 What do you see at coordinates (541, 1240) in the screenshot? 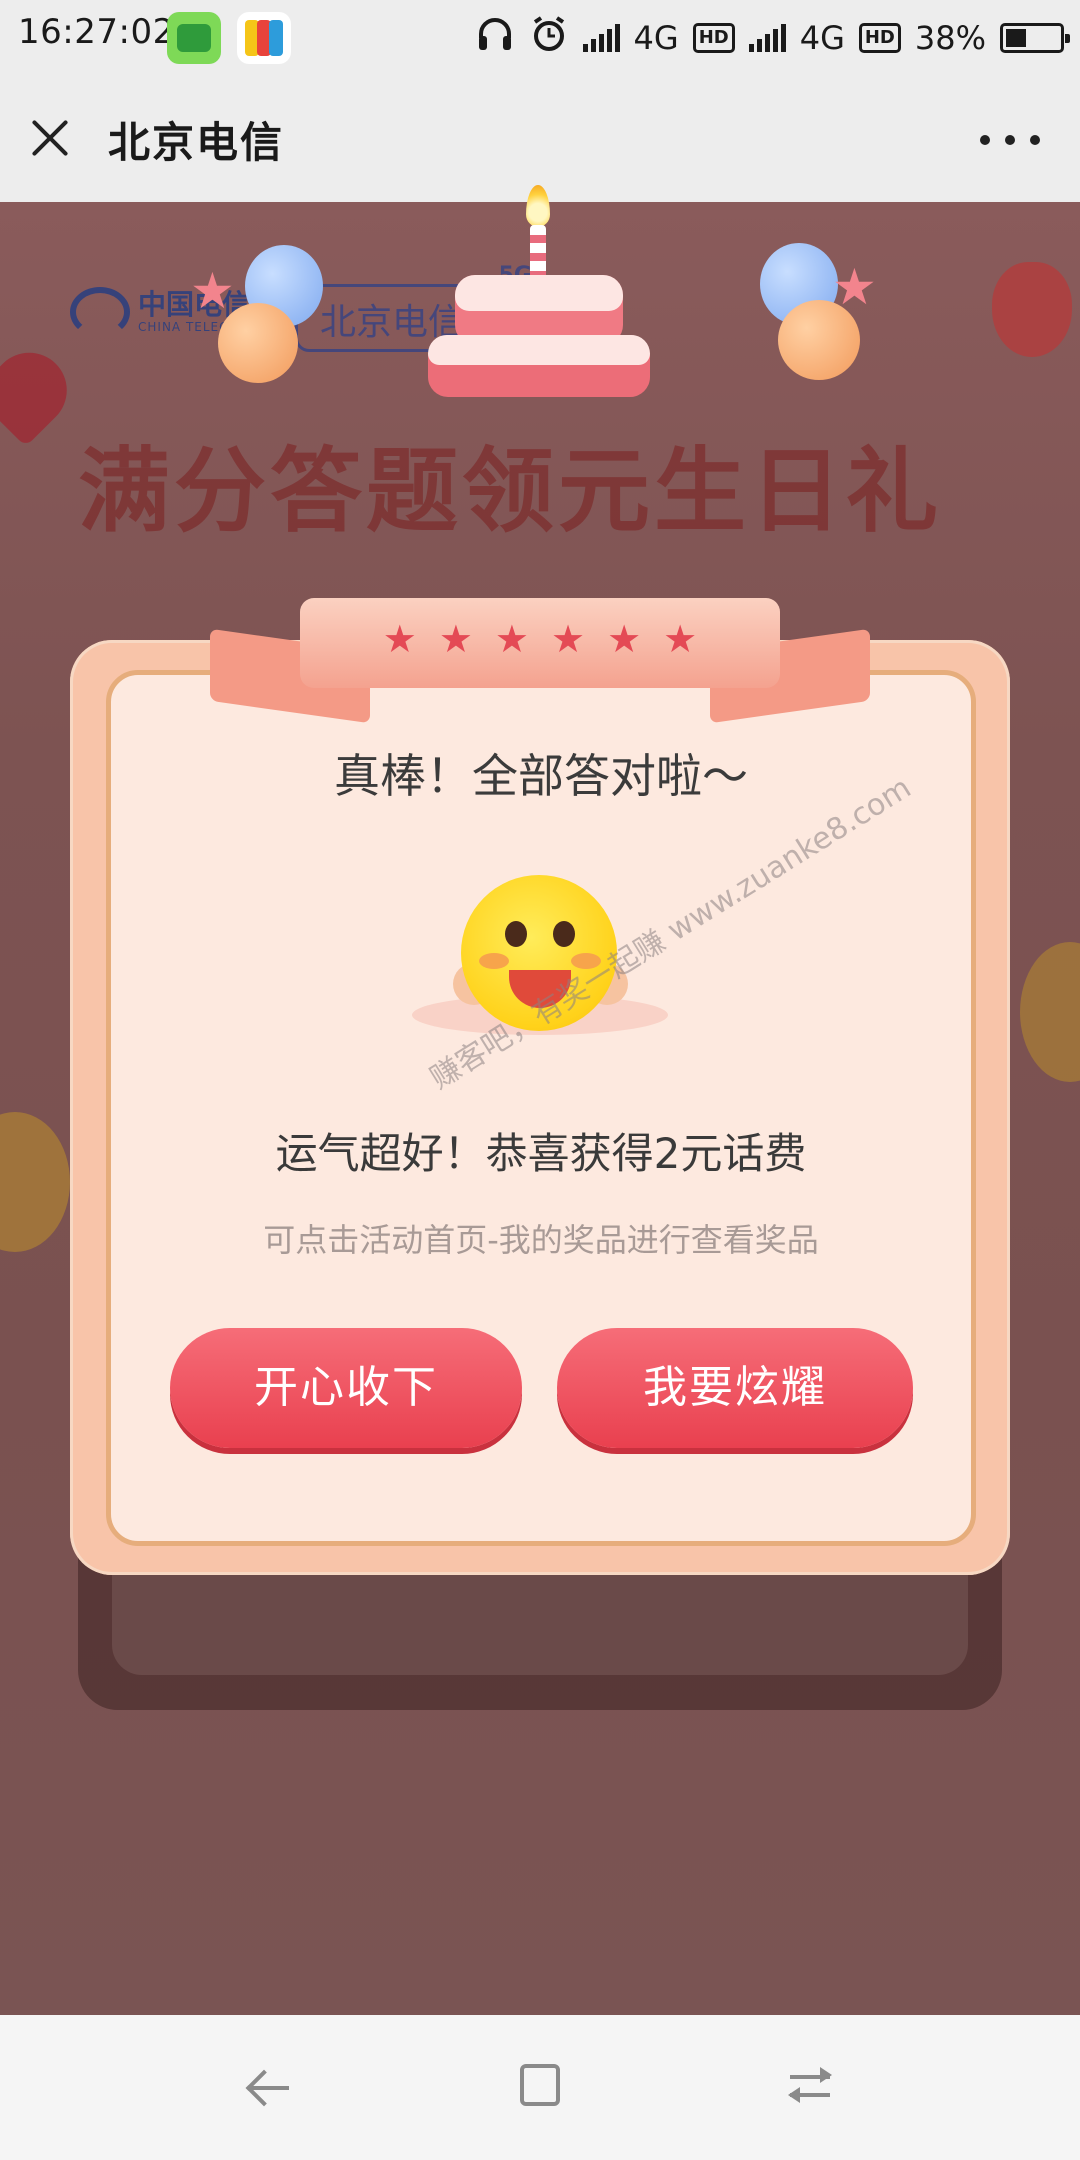
I see `prize-hint: 可点击活动首页-我的奖品进行查看奖品` at bounding box center [541, 1240].